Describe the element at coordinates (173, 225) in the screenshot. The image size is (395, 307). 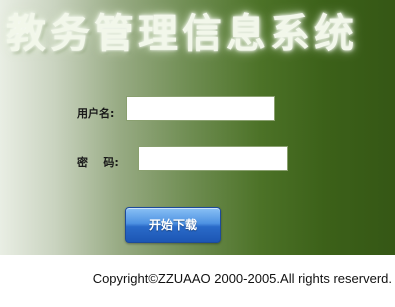
I see `start-download-button: 开始下载` at that location.